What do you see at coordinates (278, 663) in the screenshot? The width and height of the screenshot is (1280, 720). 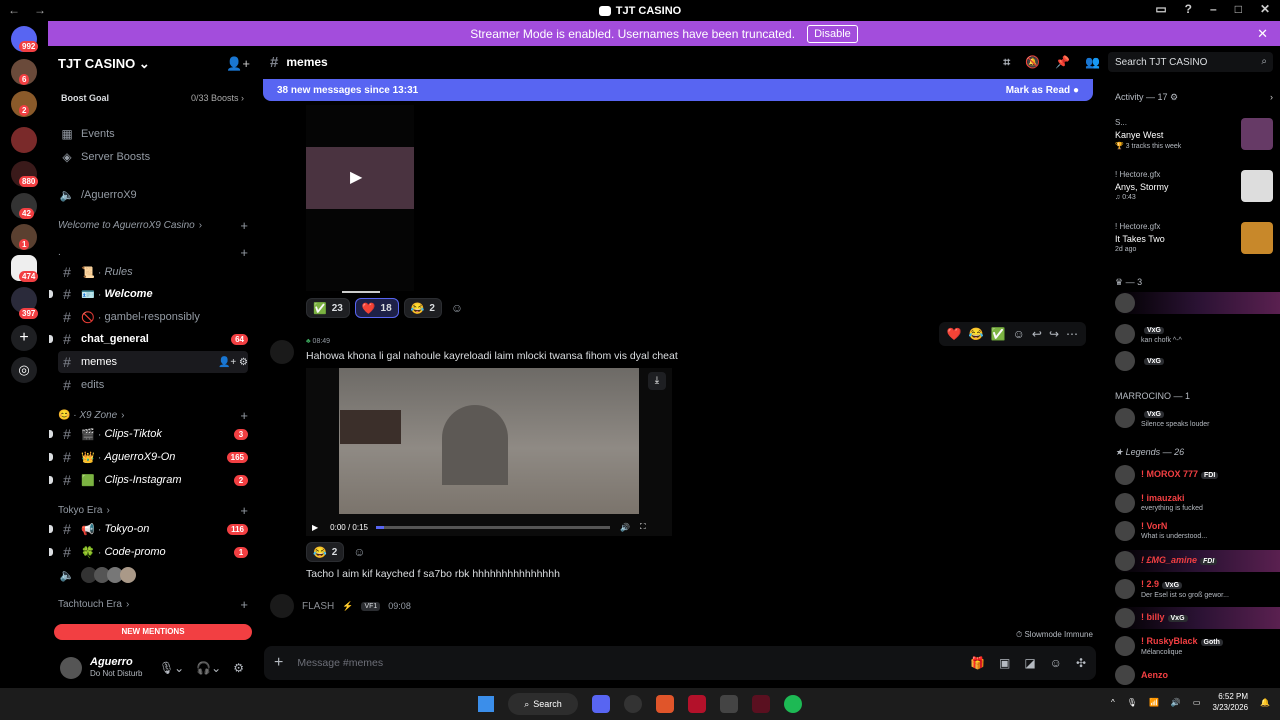 I see `upload-icon: +` at bounding box center [278, 663].